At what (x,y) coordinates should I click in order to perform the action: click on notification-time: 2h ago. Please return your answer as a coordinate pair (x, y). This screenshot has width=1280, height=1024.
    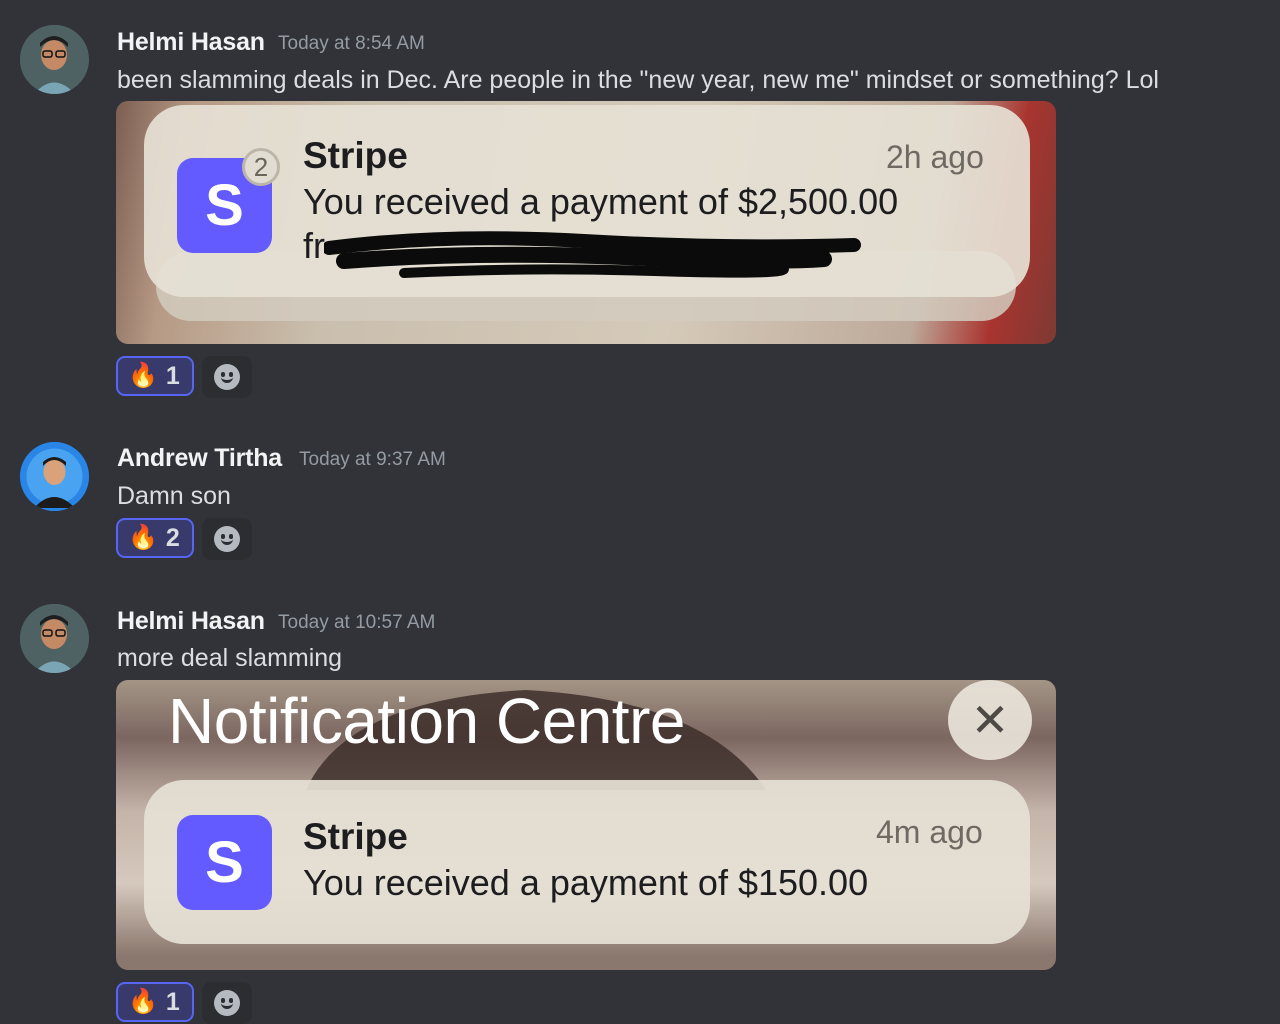
    Looking at the image, I should click on (935, 157).